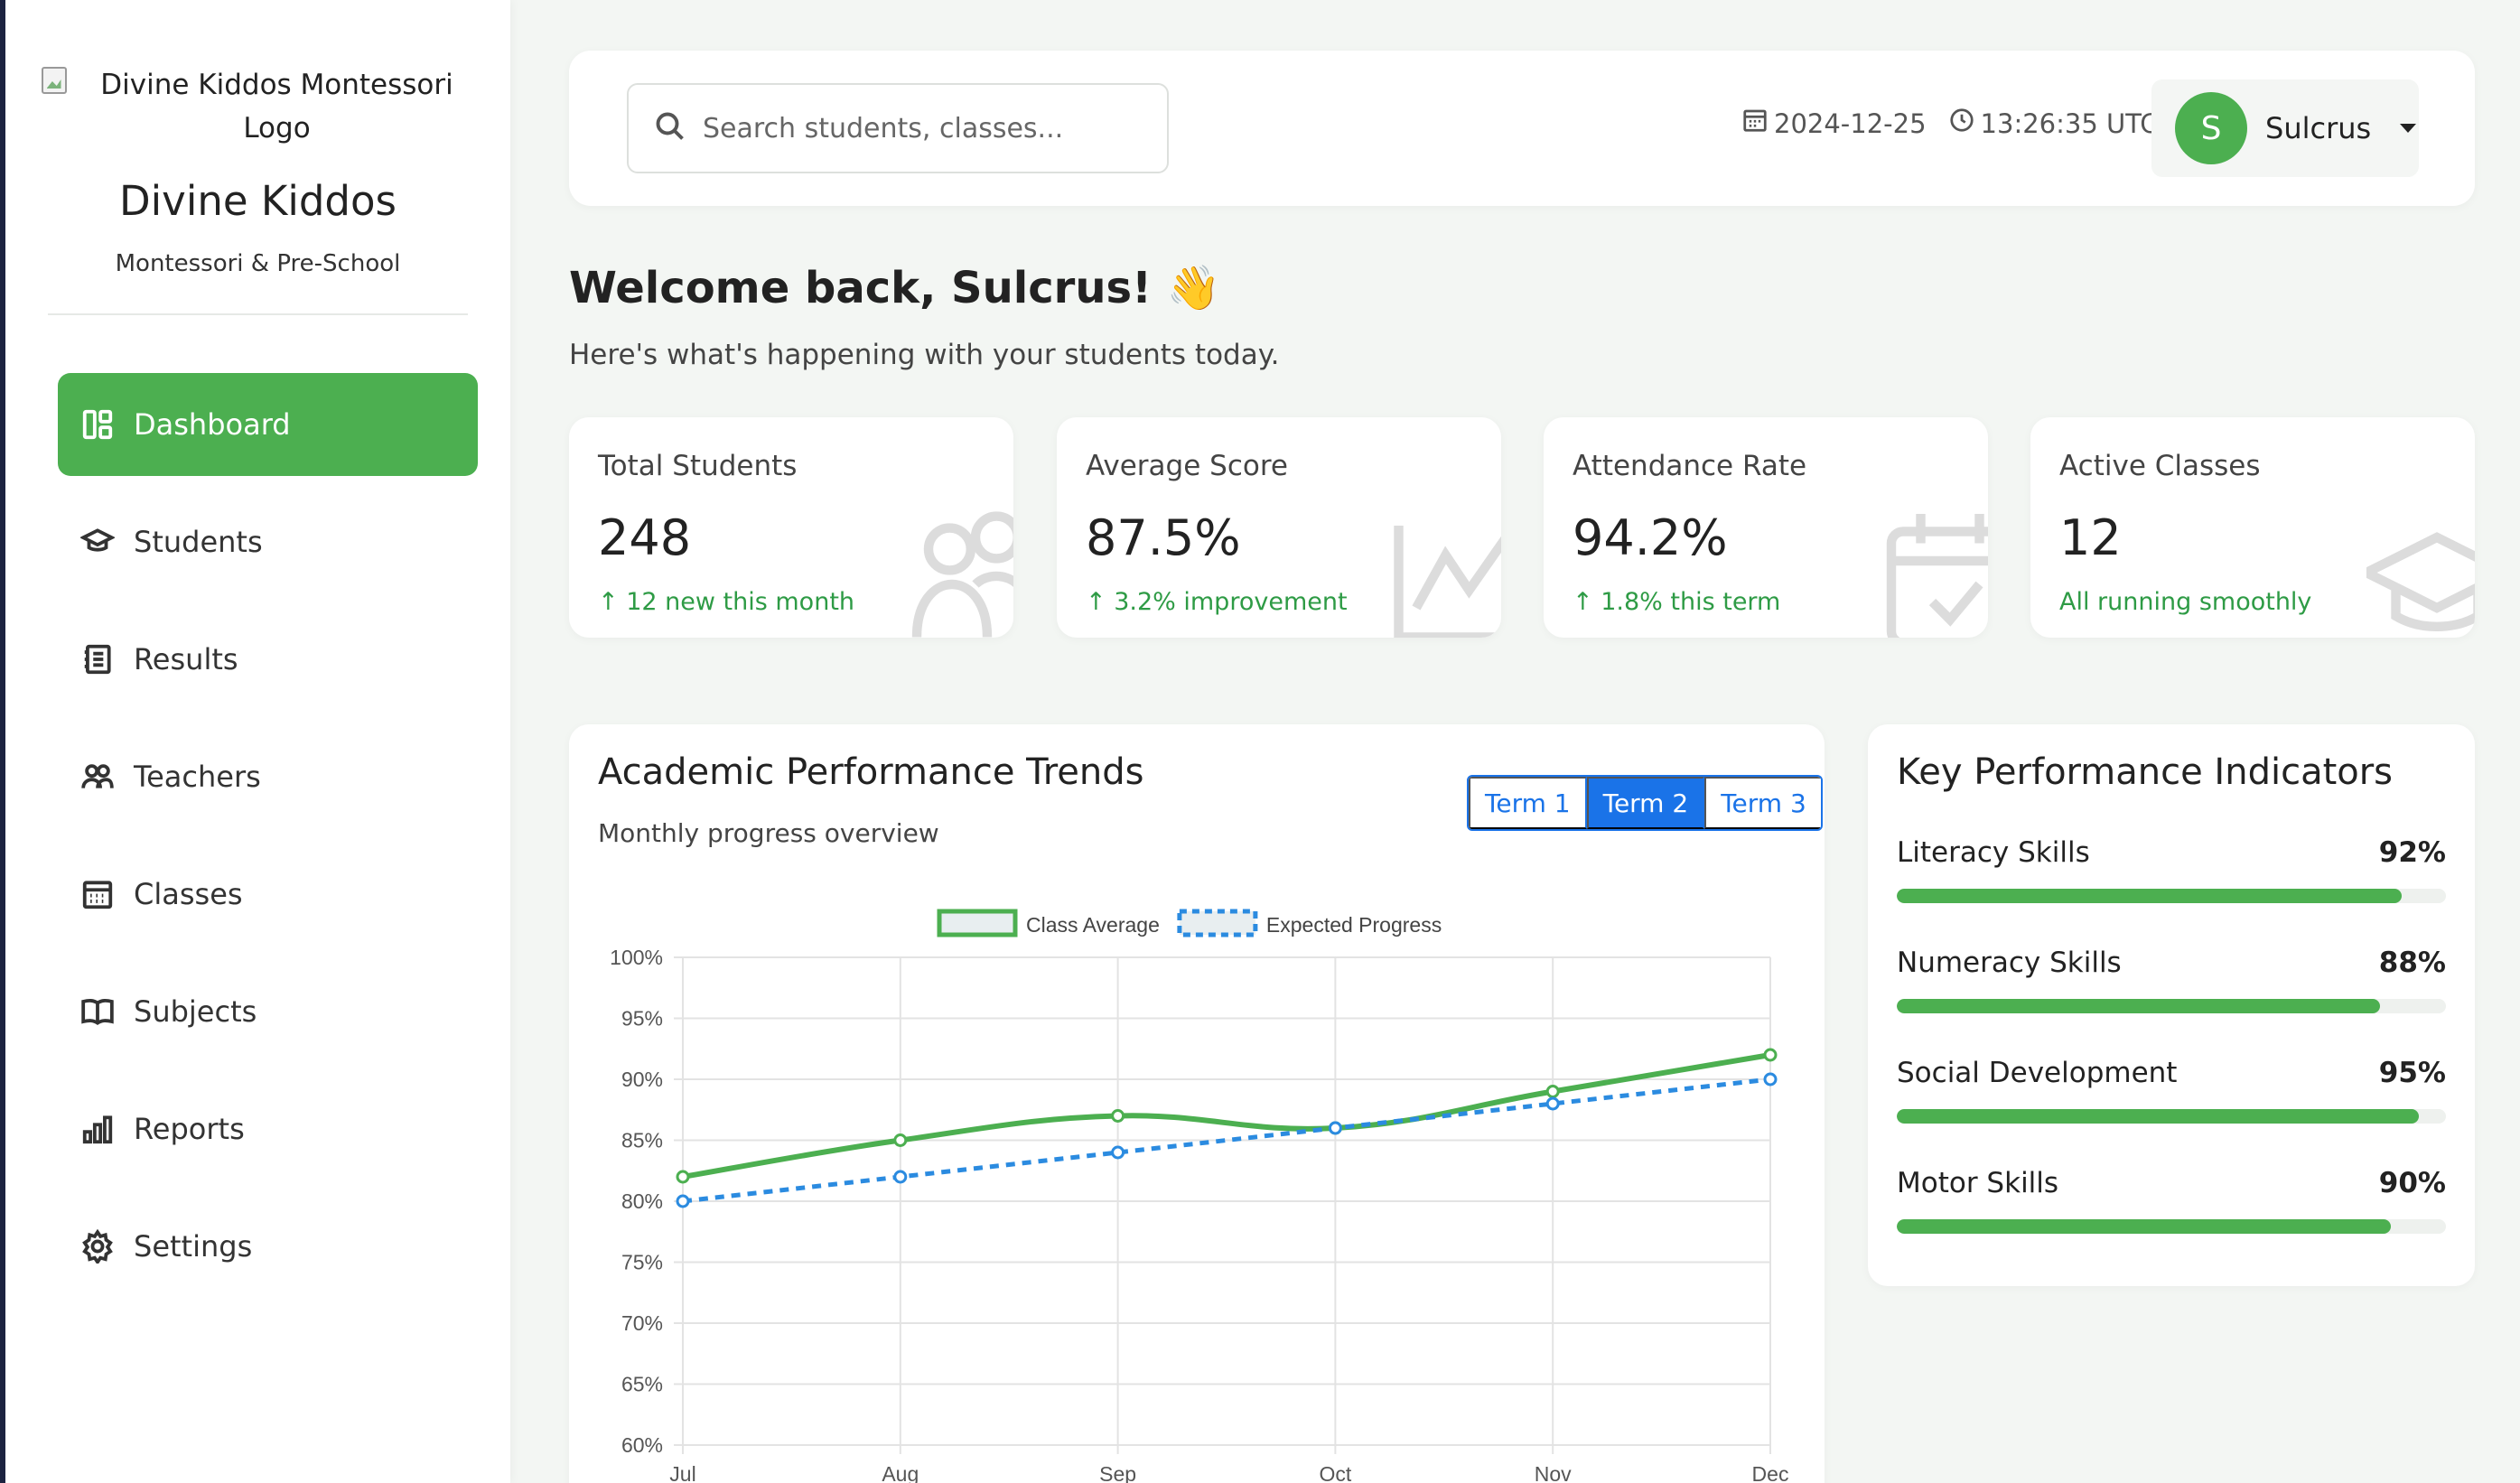 The width and height of the screenshot is (2520, 1483). Describe the element at coordinates (1226, 1116) in the screenshot. I see `series-line-class-average` at that location.